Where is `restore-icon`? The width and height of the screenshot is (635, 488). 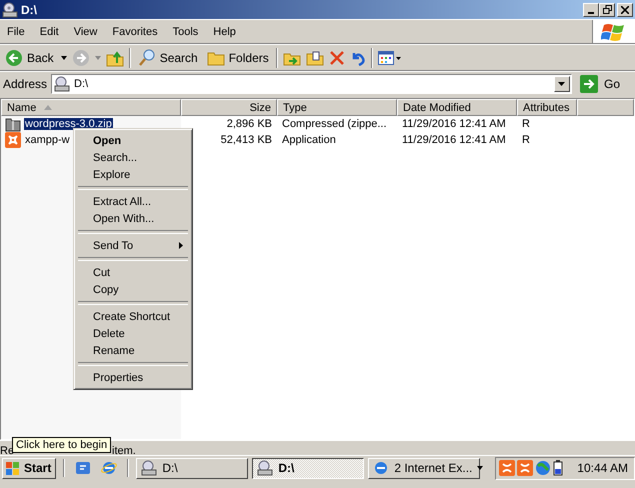
restore-icon is located at coordinates (607, 9).